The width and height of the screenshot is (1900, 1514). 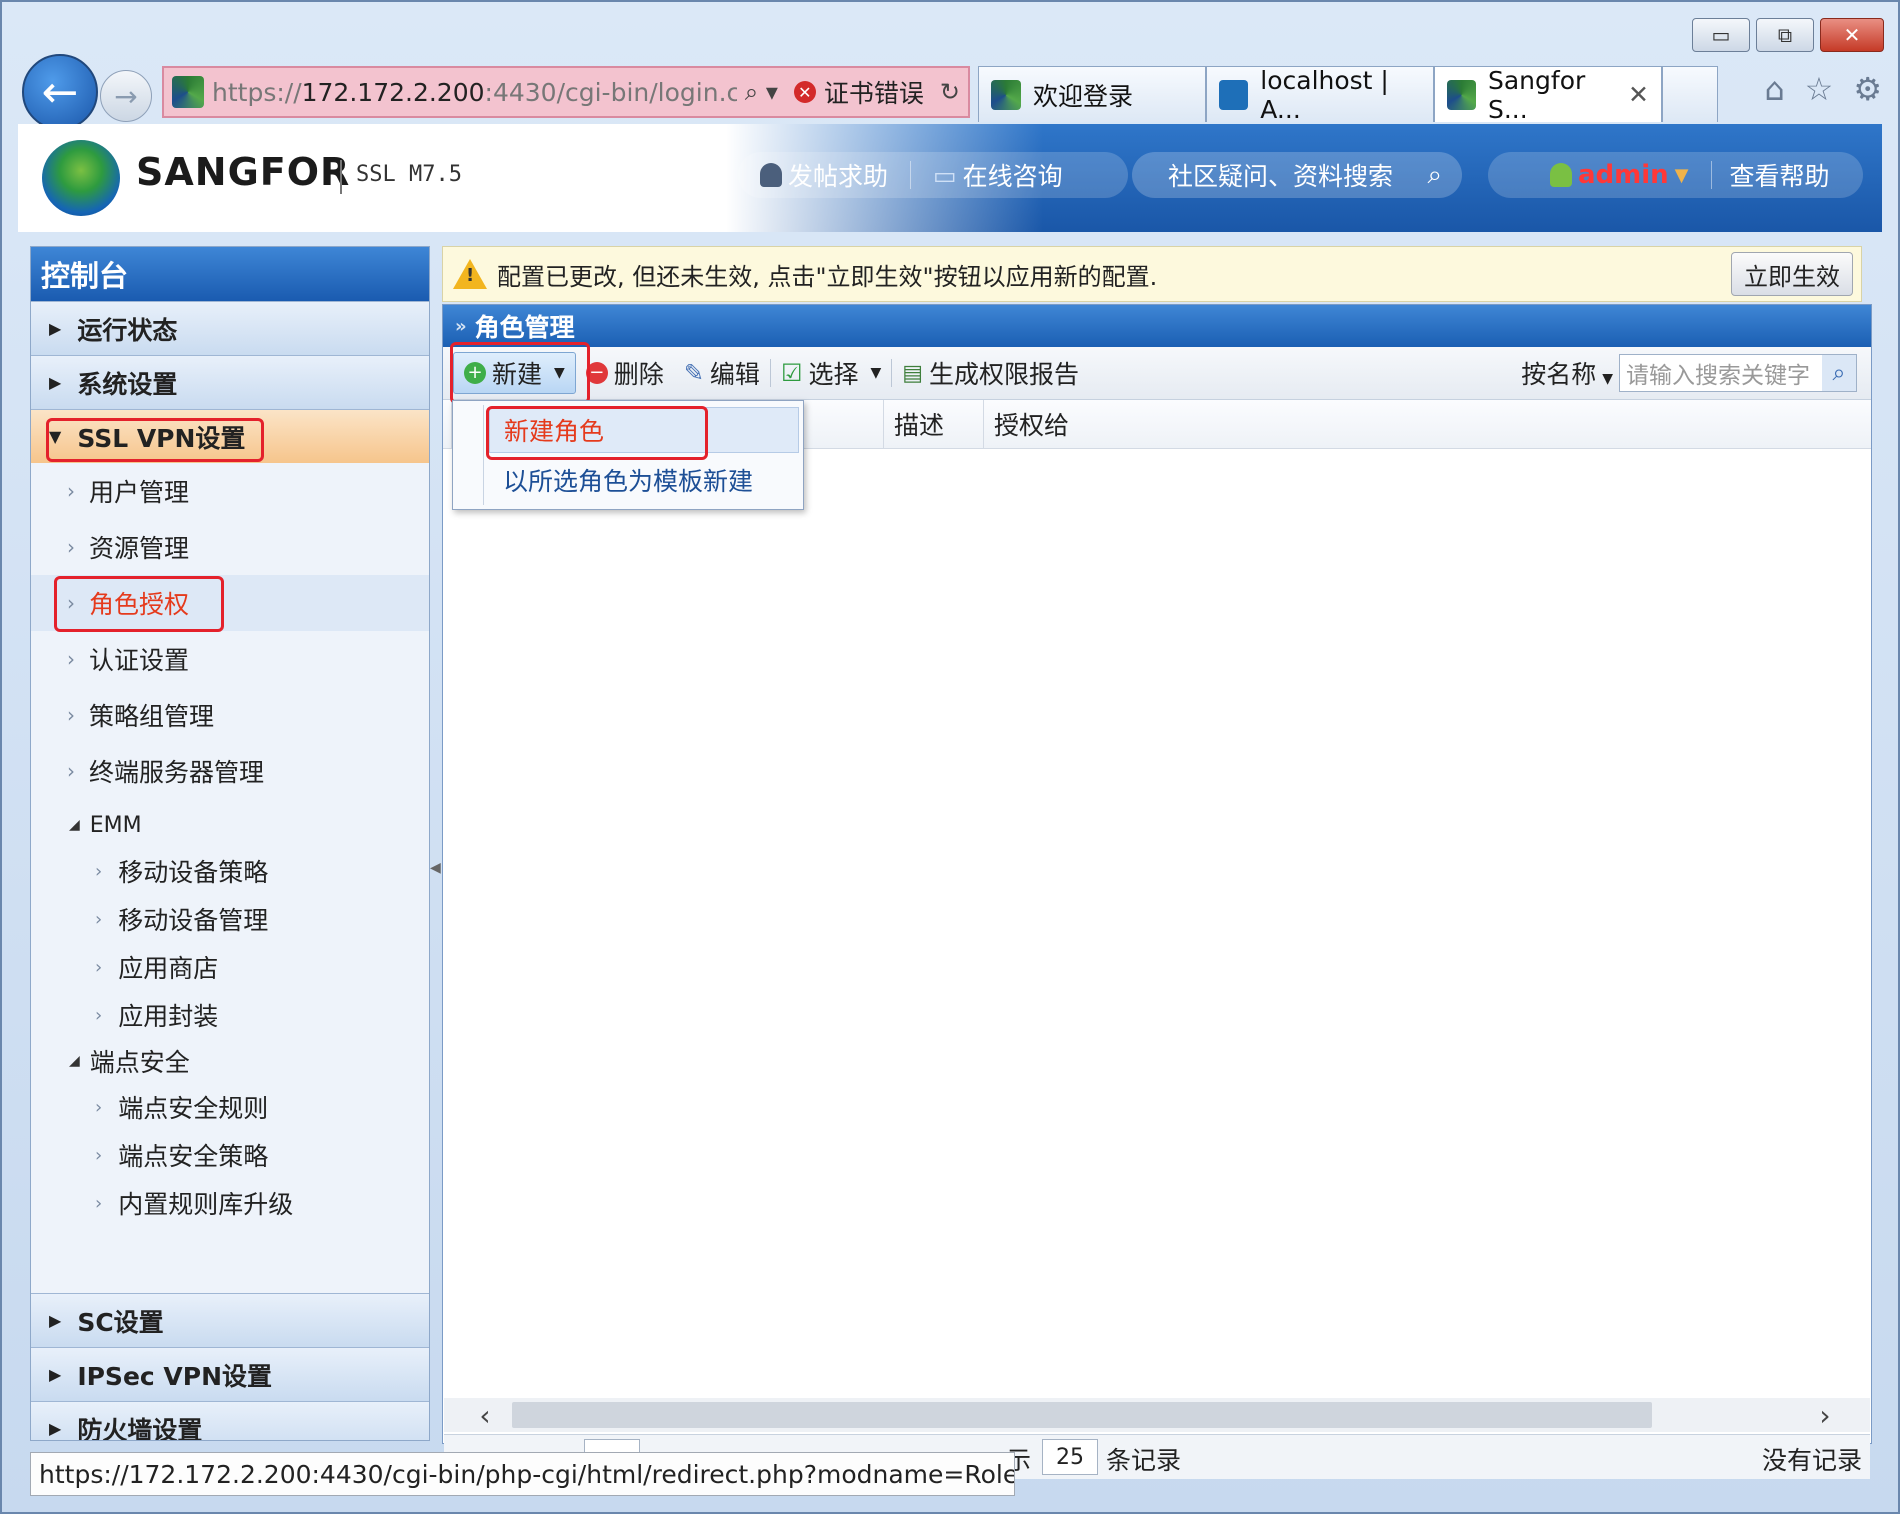 I want to click on search-icon: ⌕ ▾, so click(x=761, y=92).